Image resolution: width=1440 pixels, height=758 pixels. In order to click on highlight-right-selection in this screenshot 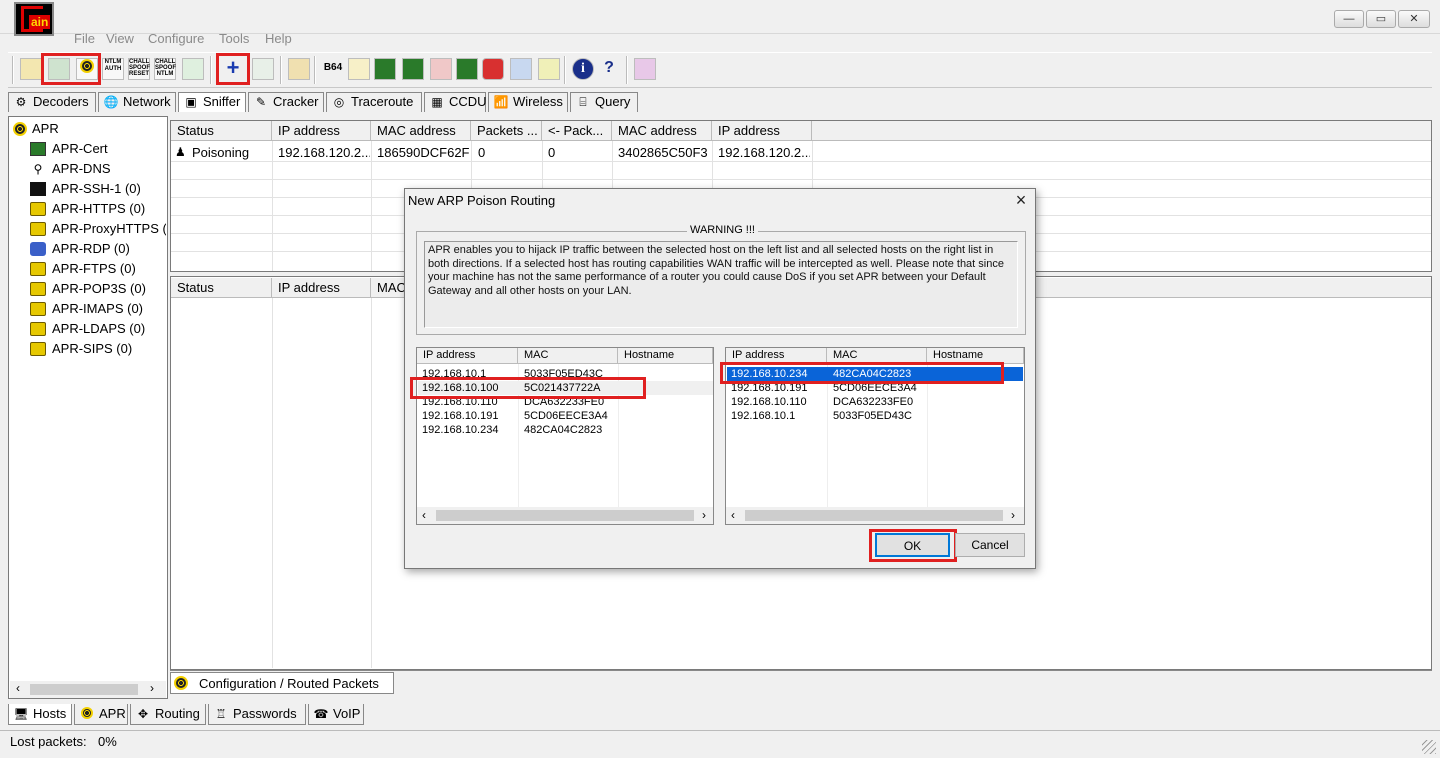, I will do `click(862, 373)`.